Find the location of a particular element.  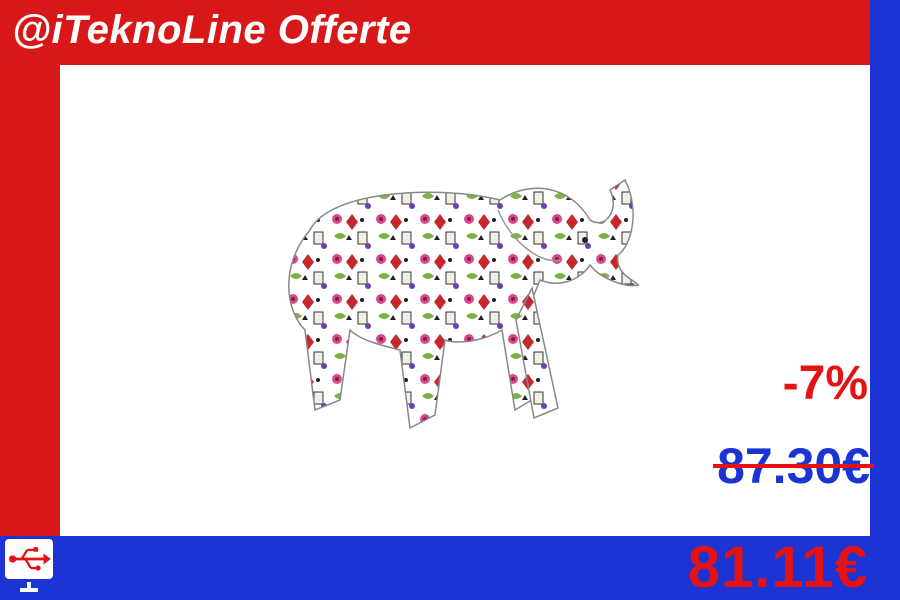

old-price-wrap: 87.30€ is located at coordinates (793, 466).